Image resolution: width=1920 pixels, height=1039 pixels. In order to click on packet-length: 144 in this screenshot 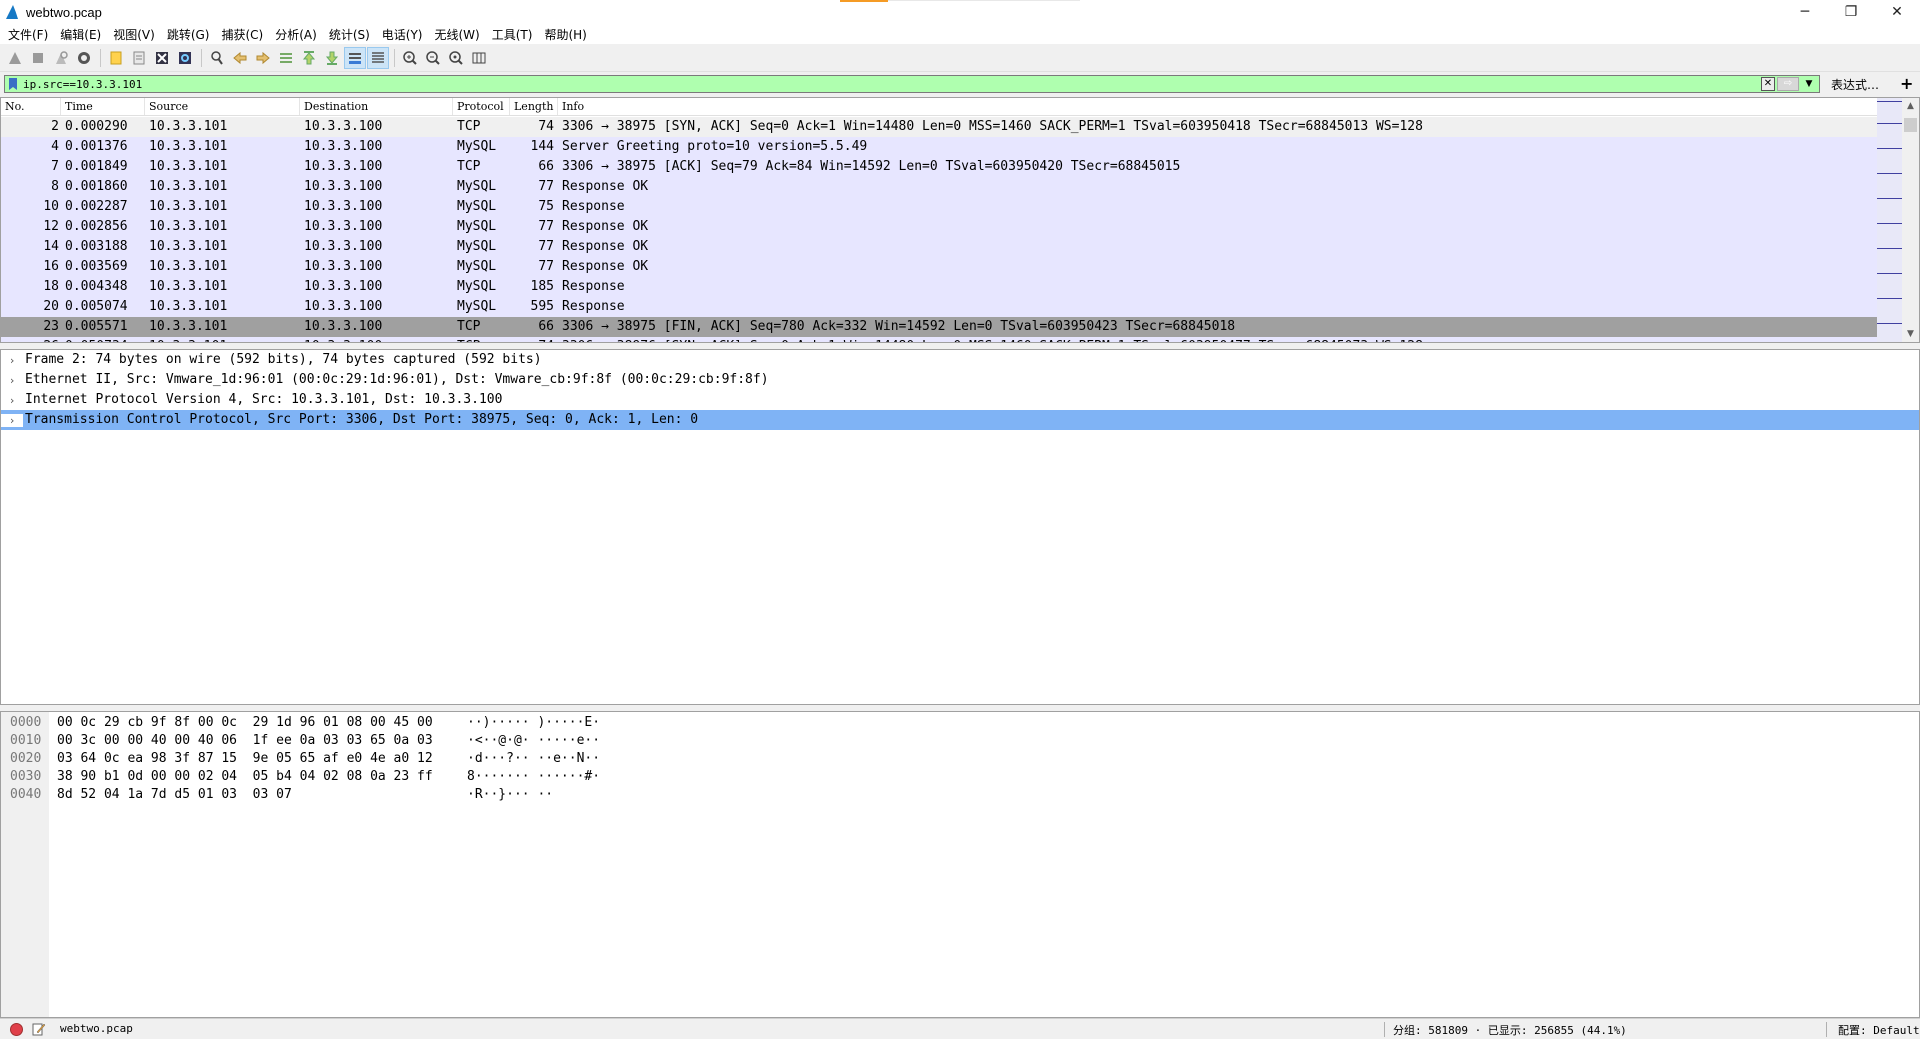, I will do `click(542, 146)`.